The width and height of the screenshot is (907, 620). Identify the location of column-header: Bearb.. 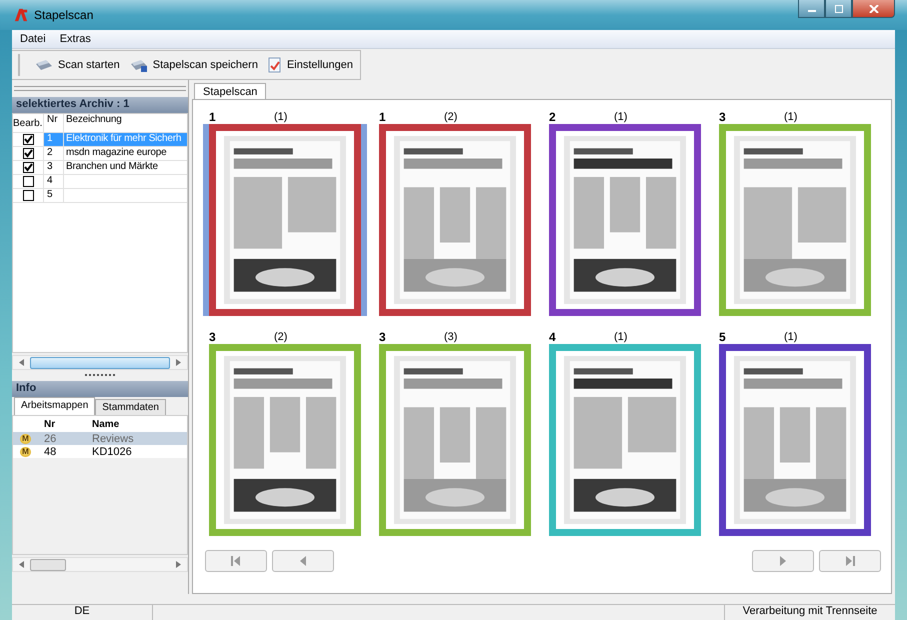
(28, 123).